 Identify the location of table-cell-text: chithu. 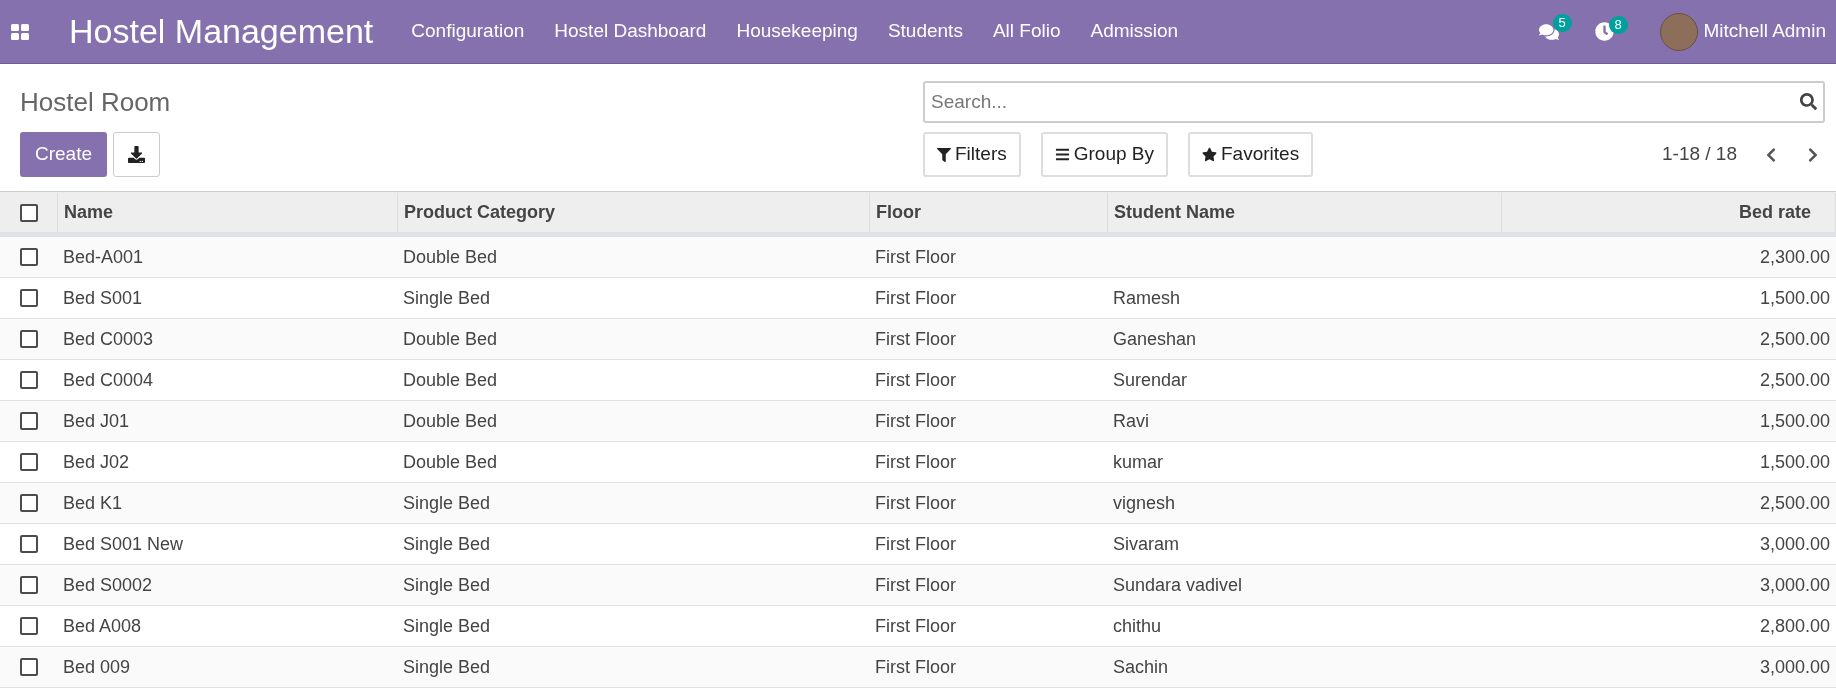
(1137, 626).